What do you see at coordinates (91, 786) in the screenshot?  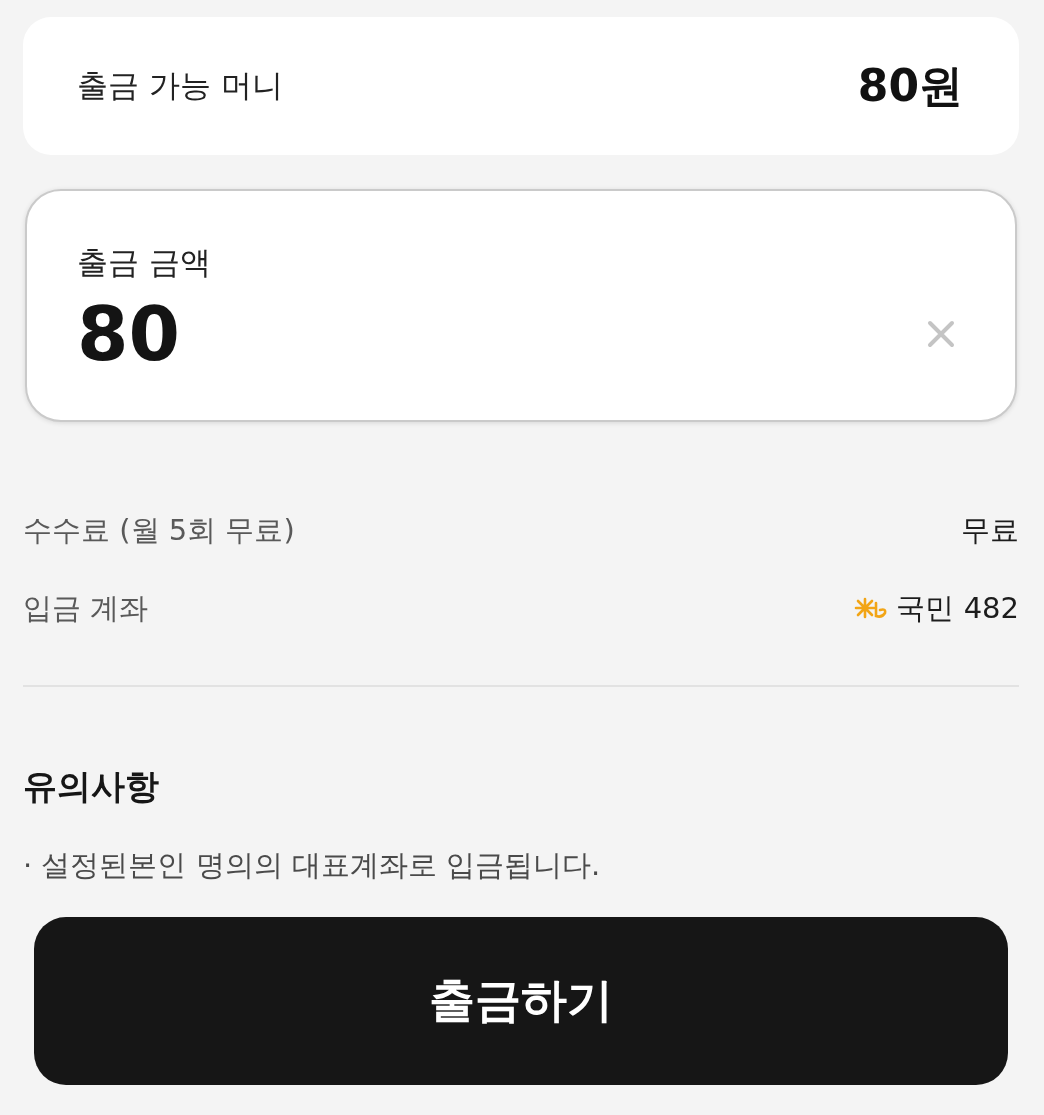 I see `notice-title: 유의사항` at bounding box center [91, 786].